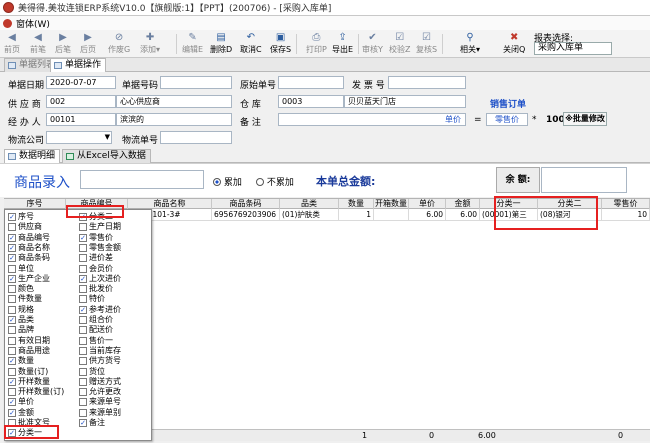  I want to click on table-cell: 1, so click(356, 214).